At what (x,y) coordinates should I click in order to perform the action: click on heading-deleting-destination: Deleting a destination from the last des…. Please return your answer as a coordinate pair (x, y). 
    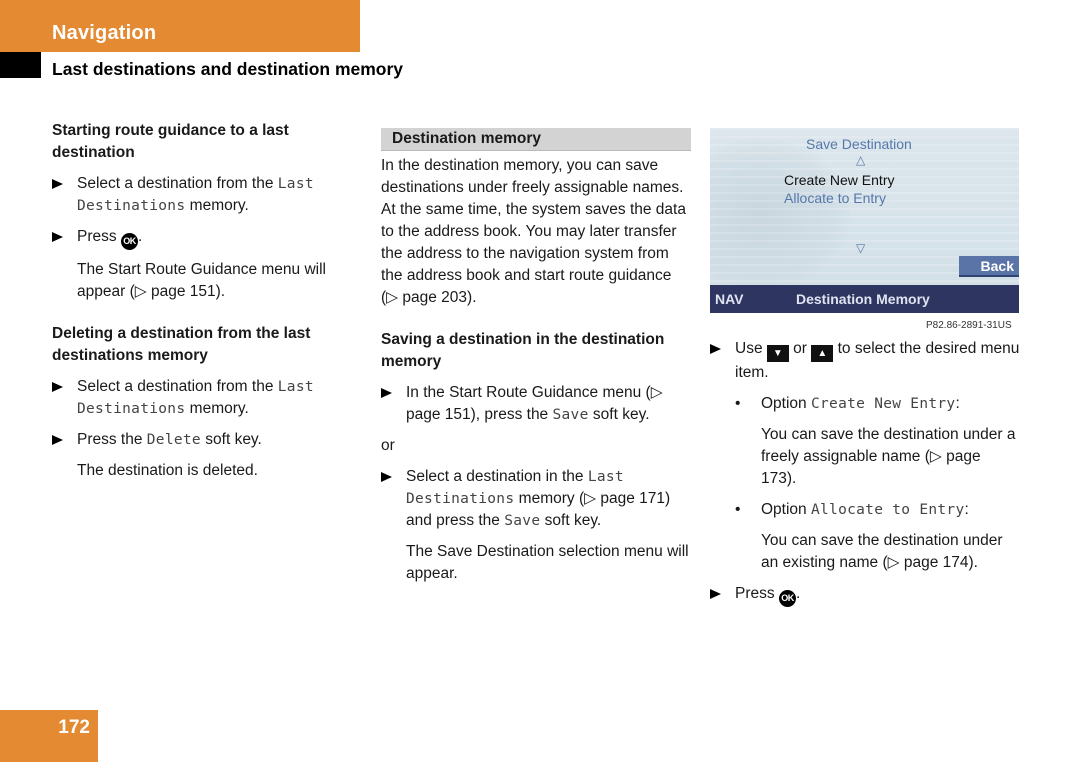
    Looking at the image, I should click on (181, 344).